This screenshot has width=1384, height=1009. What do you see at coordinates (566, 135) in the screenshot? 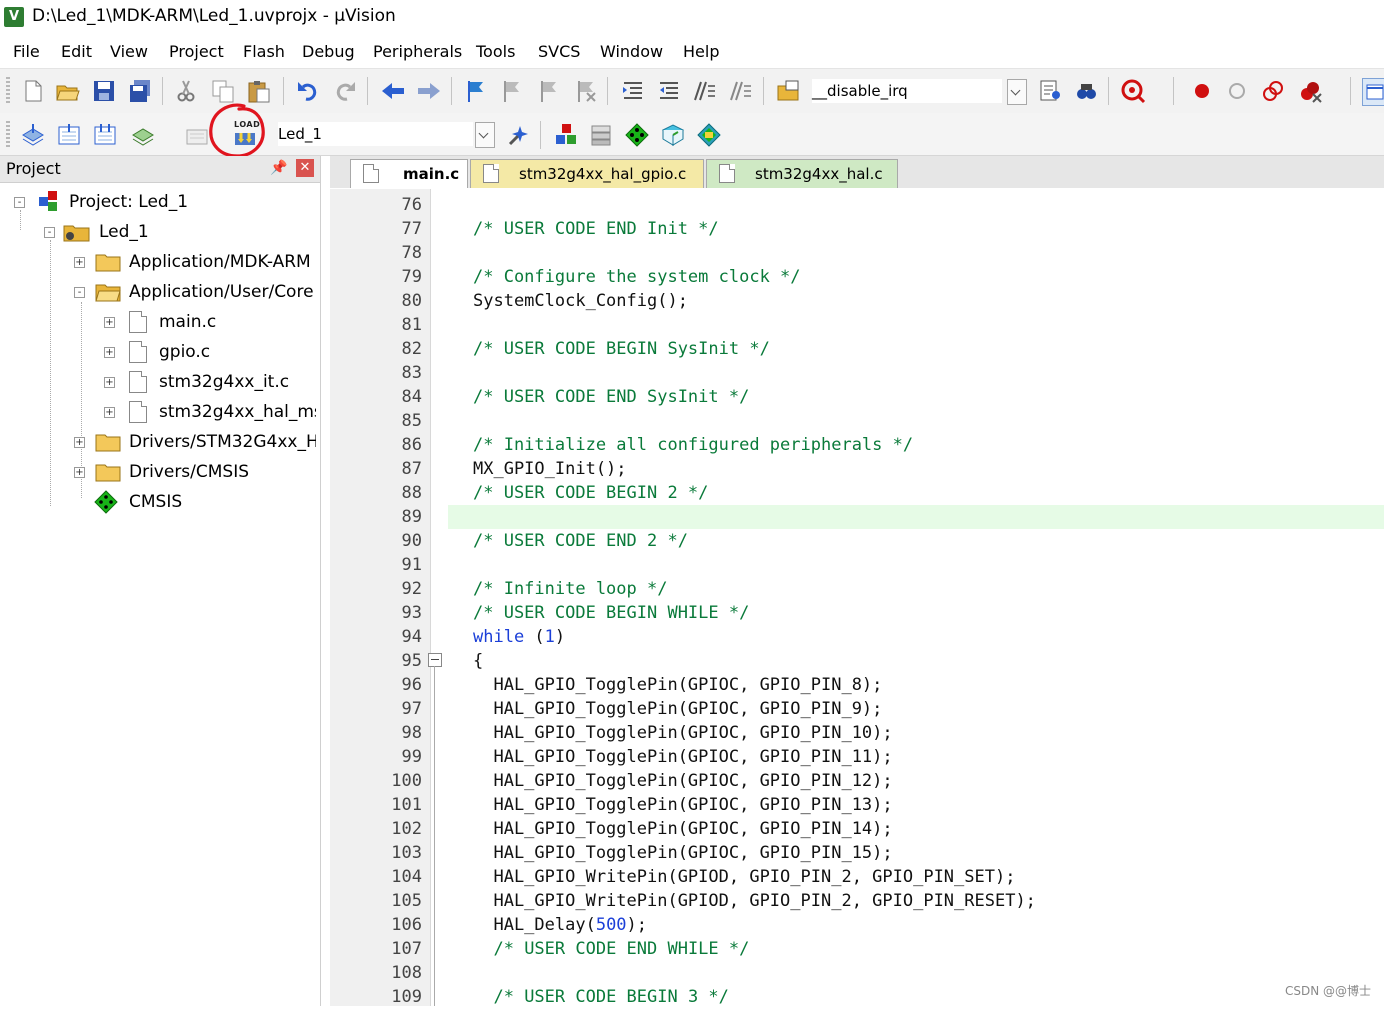
I see `manage-project-items-icon` at bounding box center [566, 135].